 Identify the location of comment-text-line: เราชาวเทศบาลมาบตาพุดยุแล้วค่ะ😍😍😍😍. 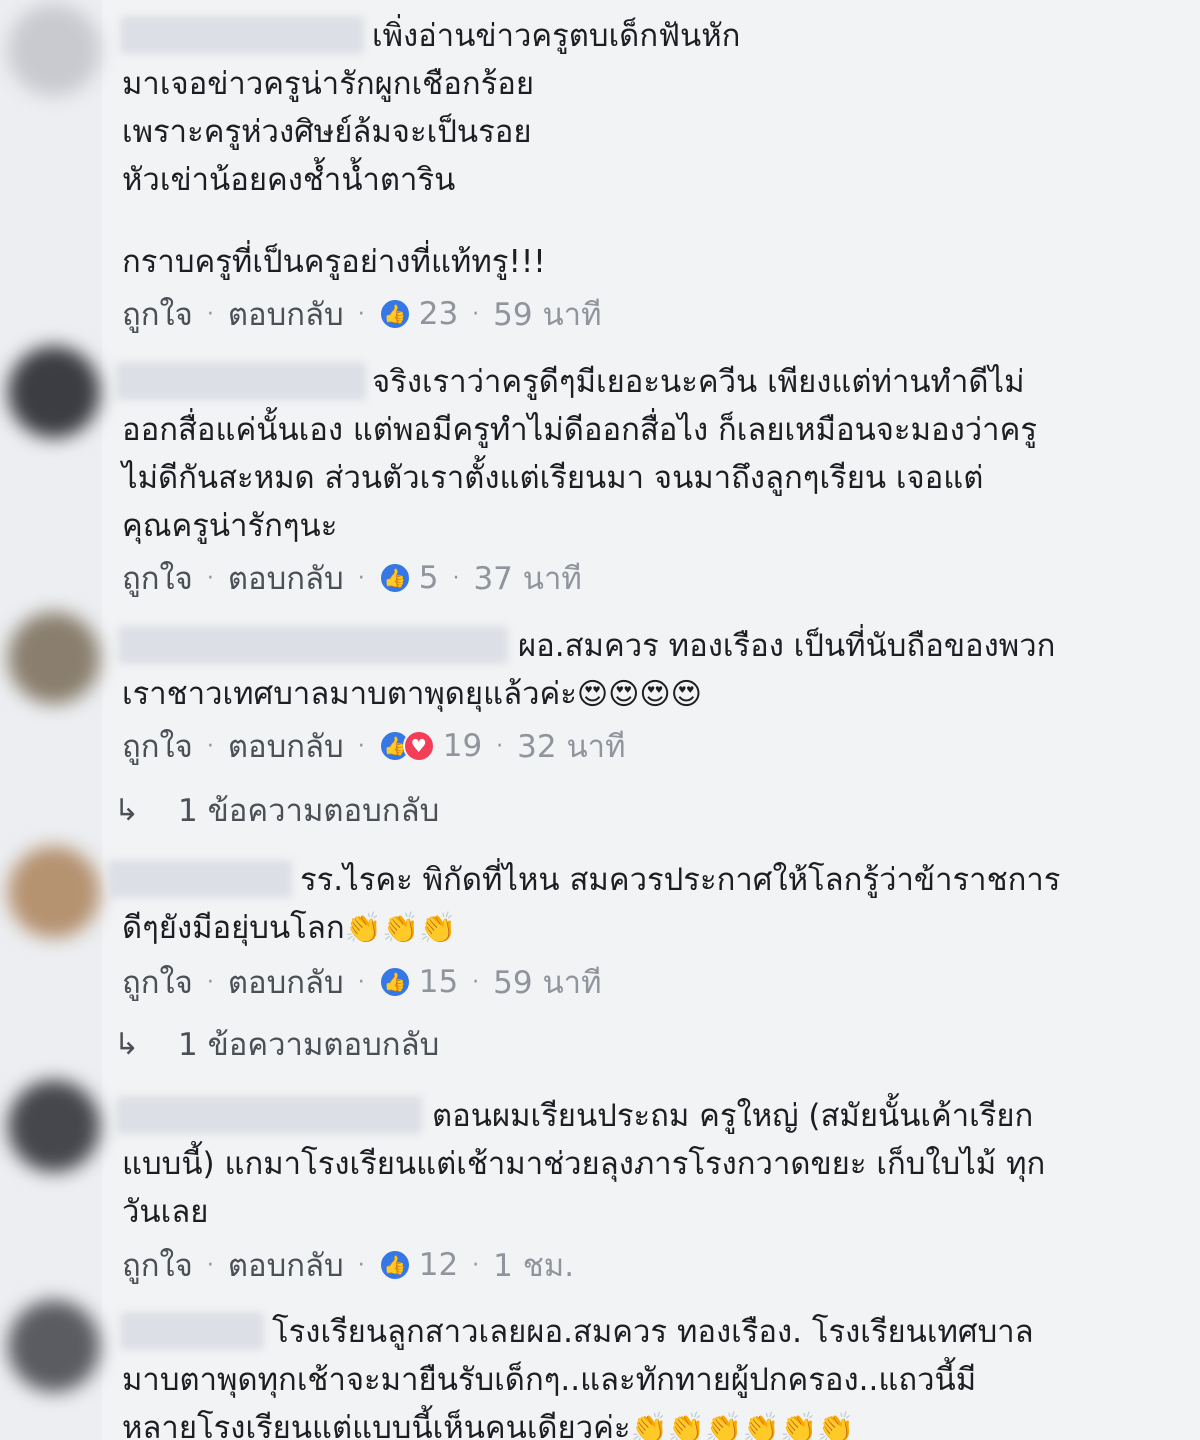
(412, 694).